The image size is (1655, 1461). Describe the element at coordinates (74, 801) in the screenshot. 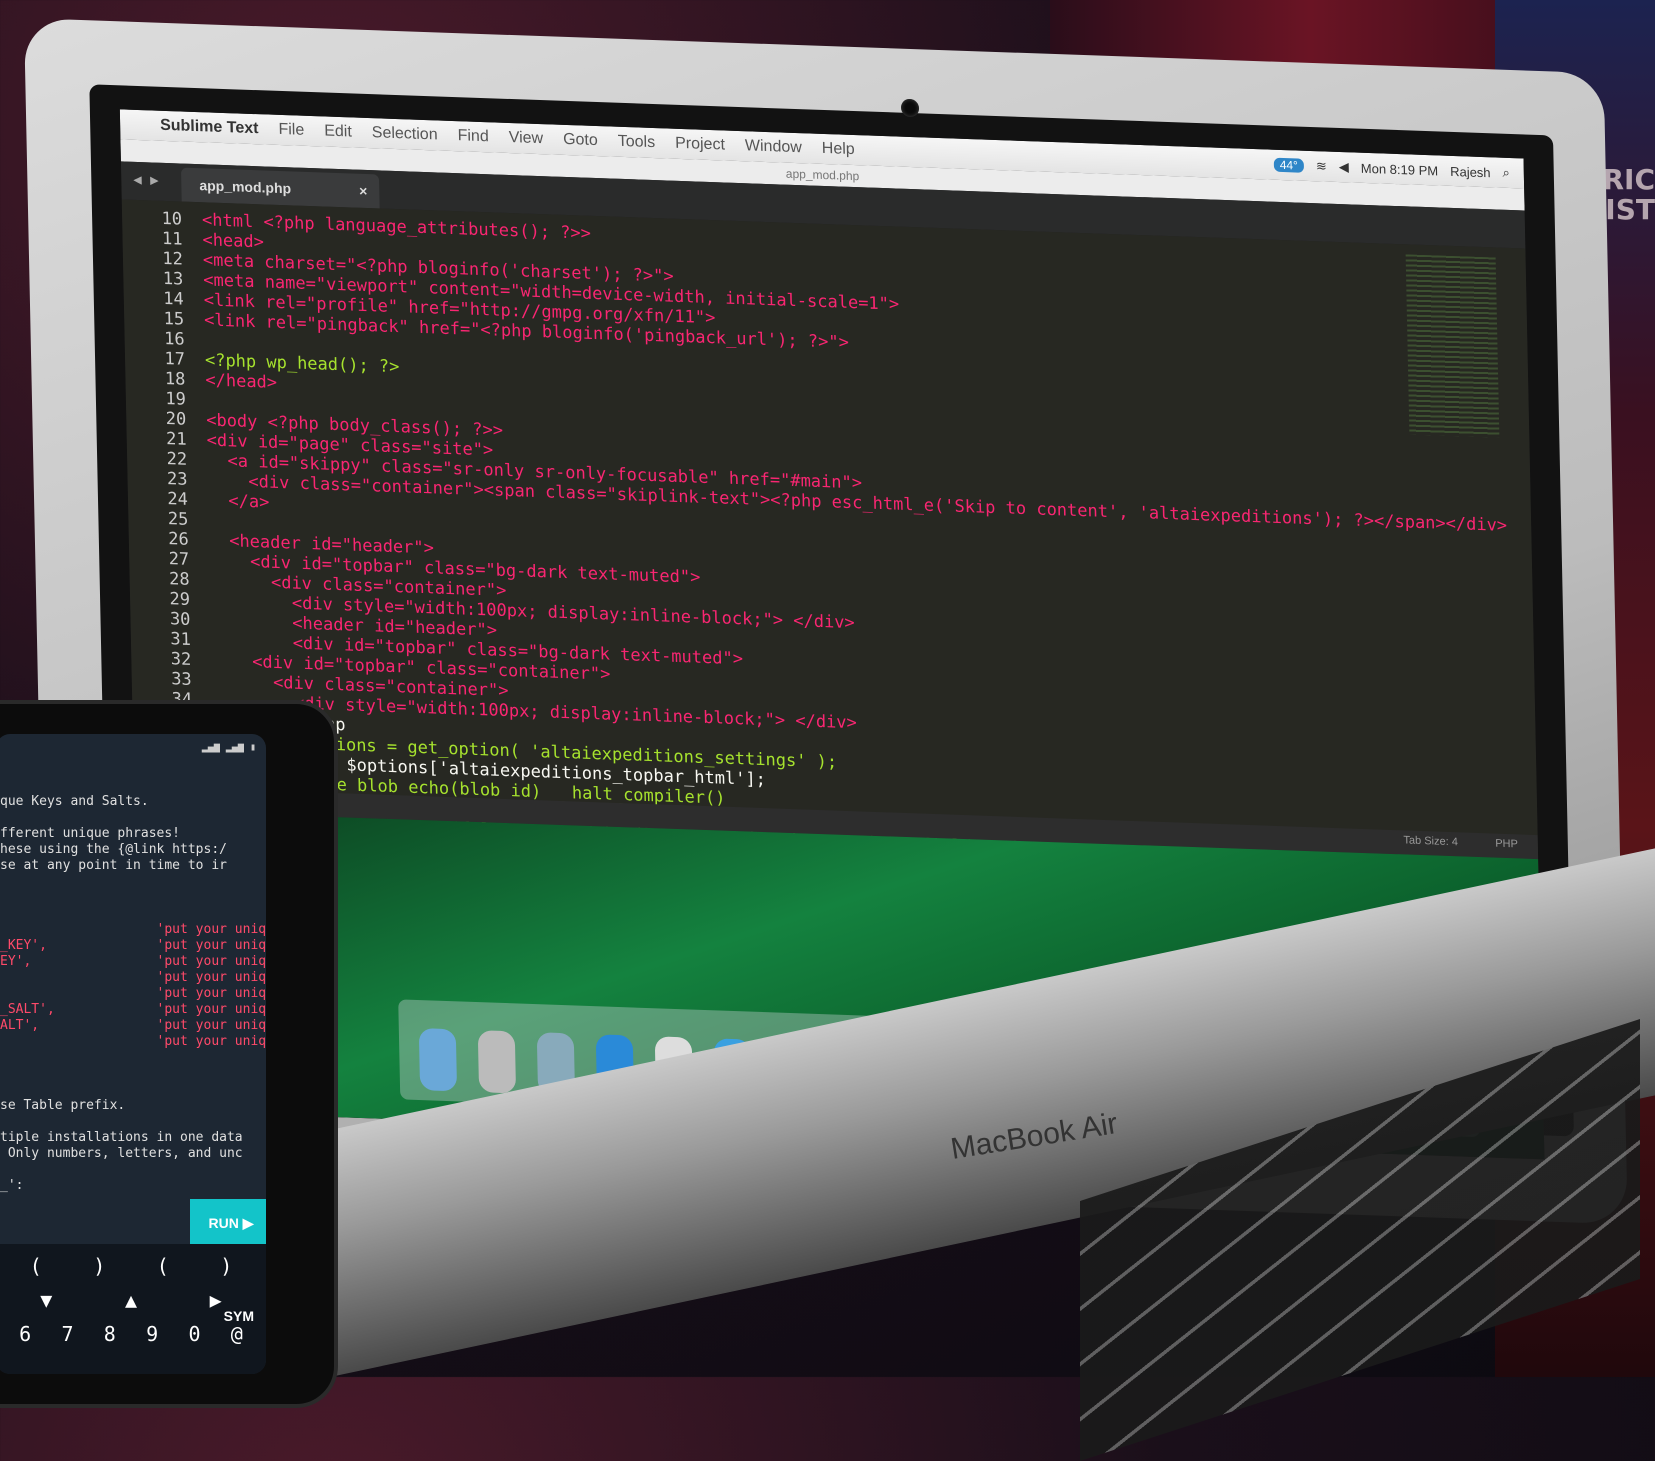

I see `phone-code-line: que Keys and Salts.` at that location.